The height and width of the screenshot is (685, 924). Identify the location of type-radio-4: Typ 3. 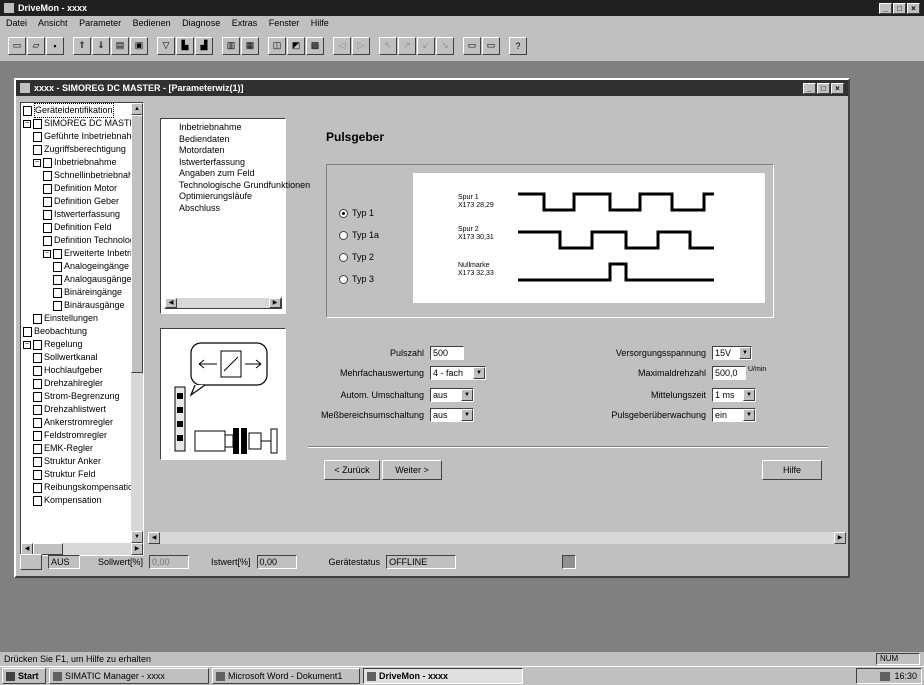
(356, 279).